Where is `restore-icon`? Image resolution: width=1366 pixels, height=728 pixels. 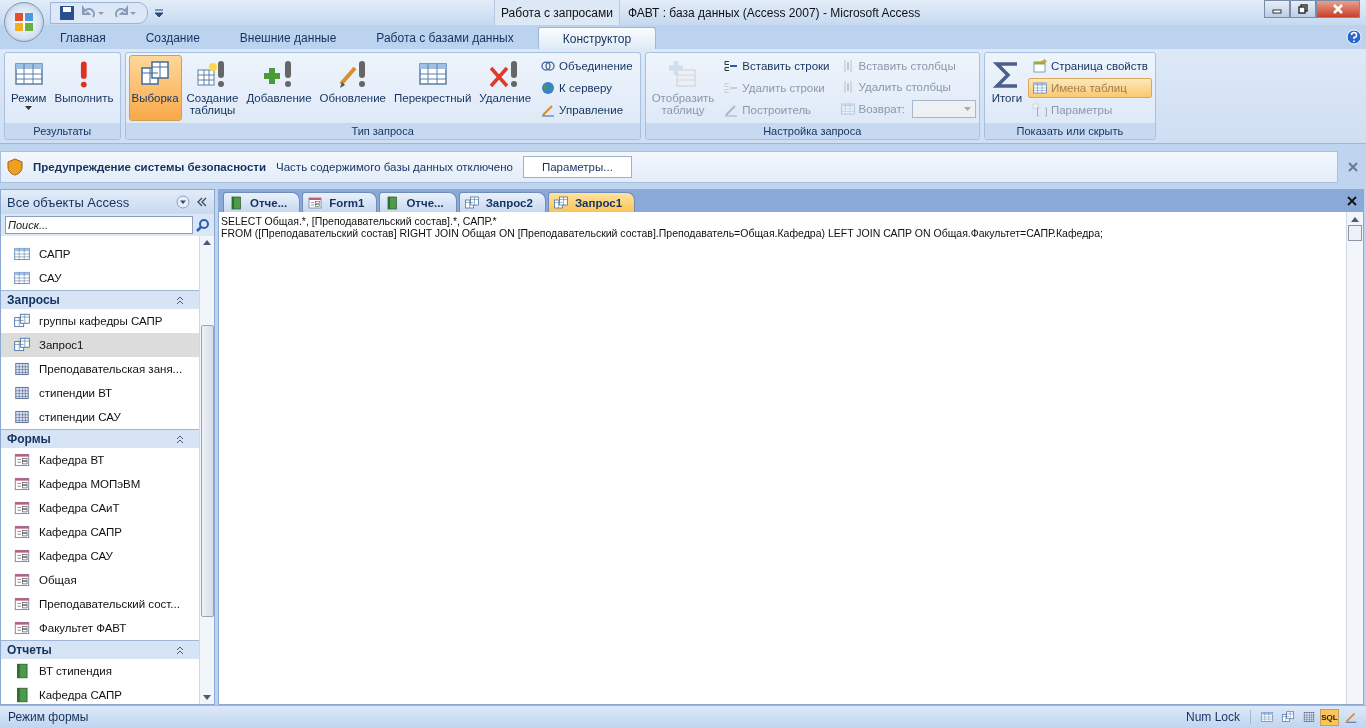 restore-icon is located at coordinates (1303, 9).